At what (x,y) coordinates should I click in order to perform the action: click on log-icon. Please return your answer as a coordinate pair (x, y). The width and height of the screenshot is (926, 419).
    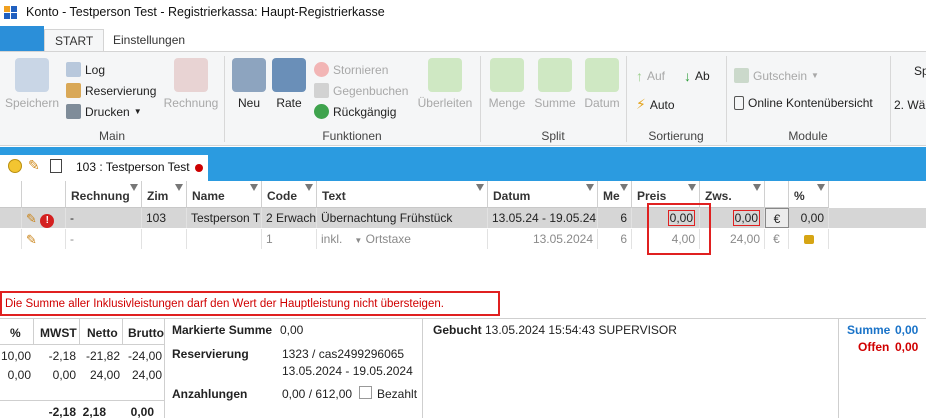
    Looking at the image, I should click on (73, 69).